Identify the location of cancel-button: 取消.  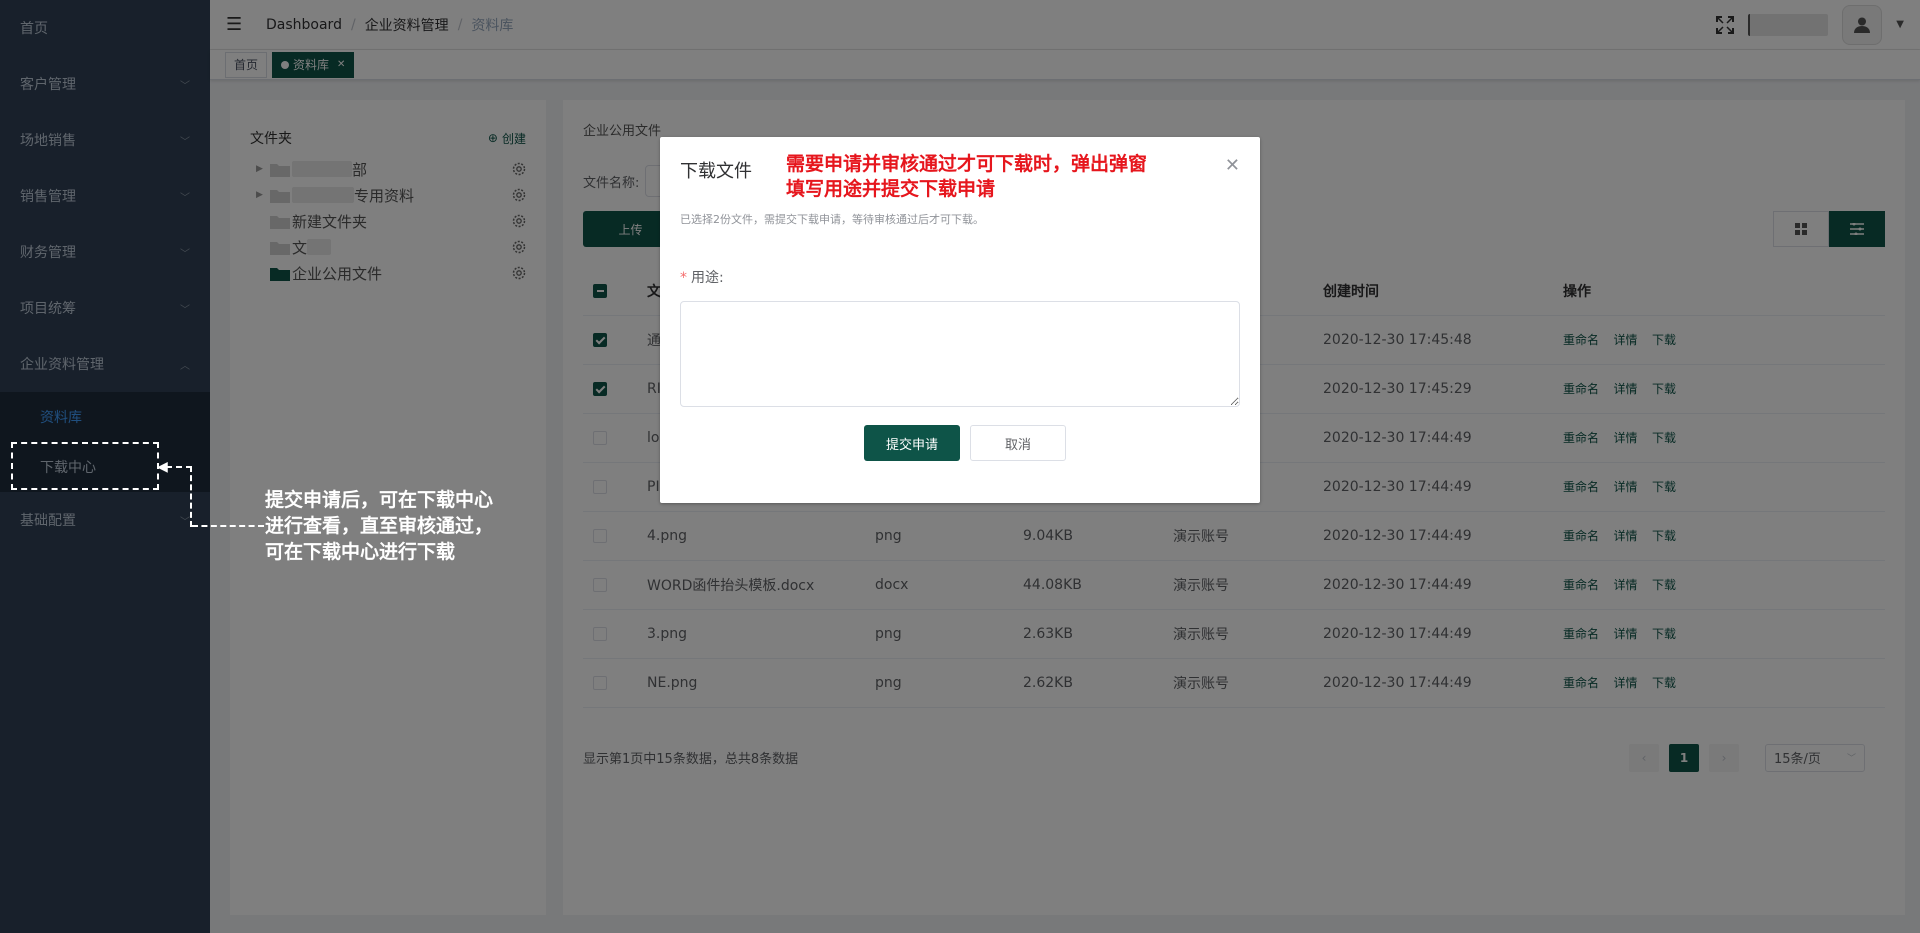
(1018, 443).